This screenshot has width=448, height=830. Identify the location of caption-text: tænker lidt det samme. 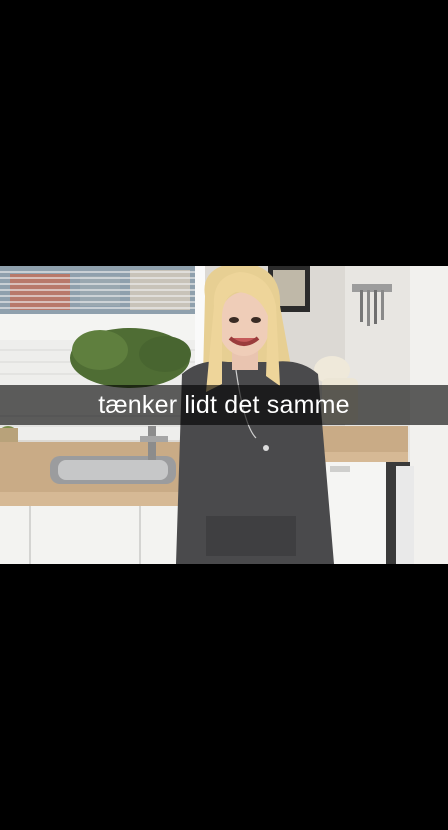
(224, 404).